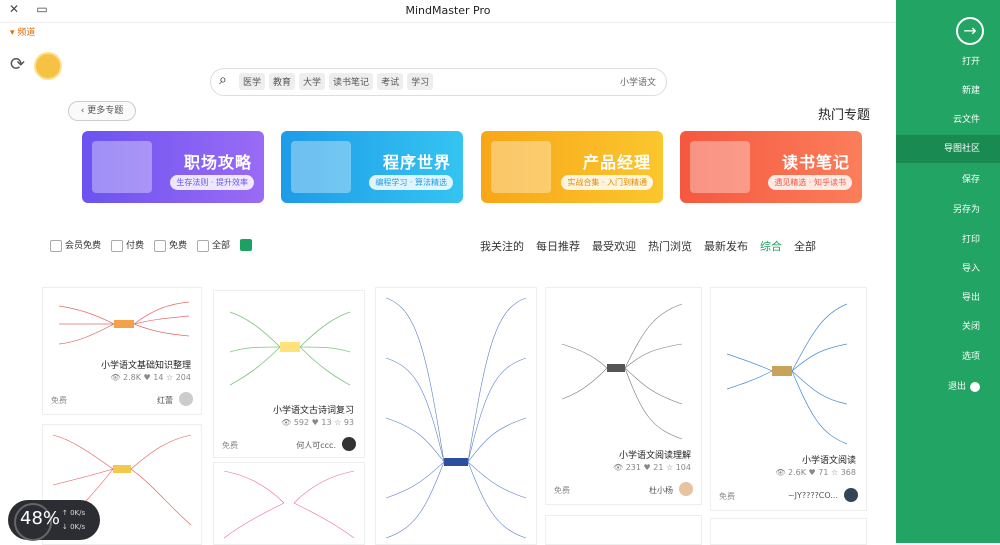 Image resolution: width=1000 pixels, height=545 pixels. What do you see at coordinates (75, 245) in the screenshot?
I see `filter-member-free: 会员免费` at bounding box center [75, 245].